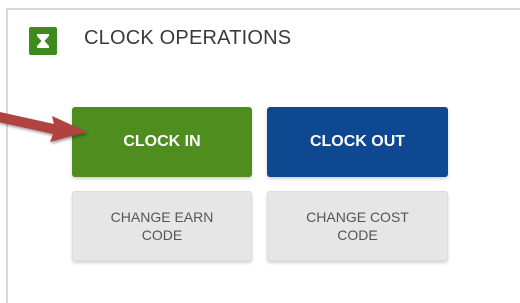  Describe the element at coordinates (357, 226) in the screenshot. I see `change-cost-code-button: CHANGE COST CODE` at that location.